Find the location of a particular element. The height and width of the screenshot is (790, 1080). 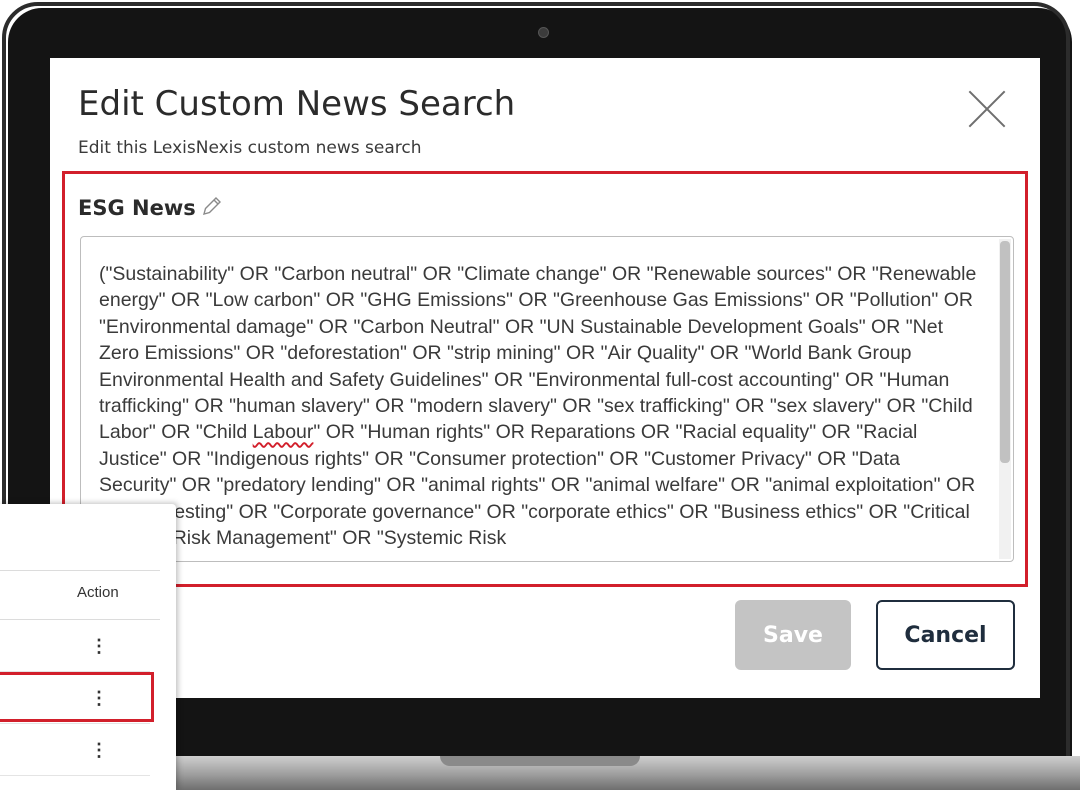

scrollbar-thumb is located at coordinates (1005, 352).